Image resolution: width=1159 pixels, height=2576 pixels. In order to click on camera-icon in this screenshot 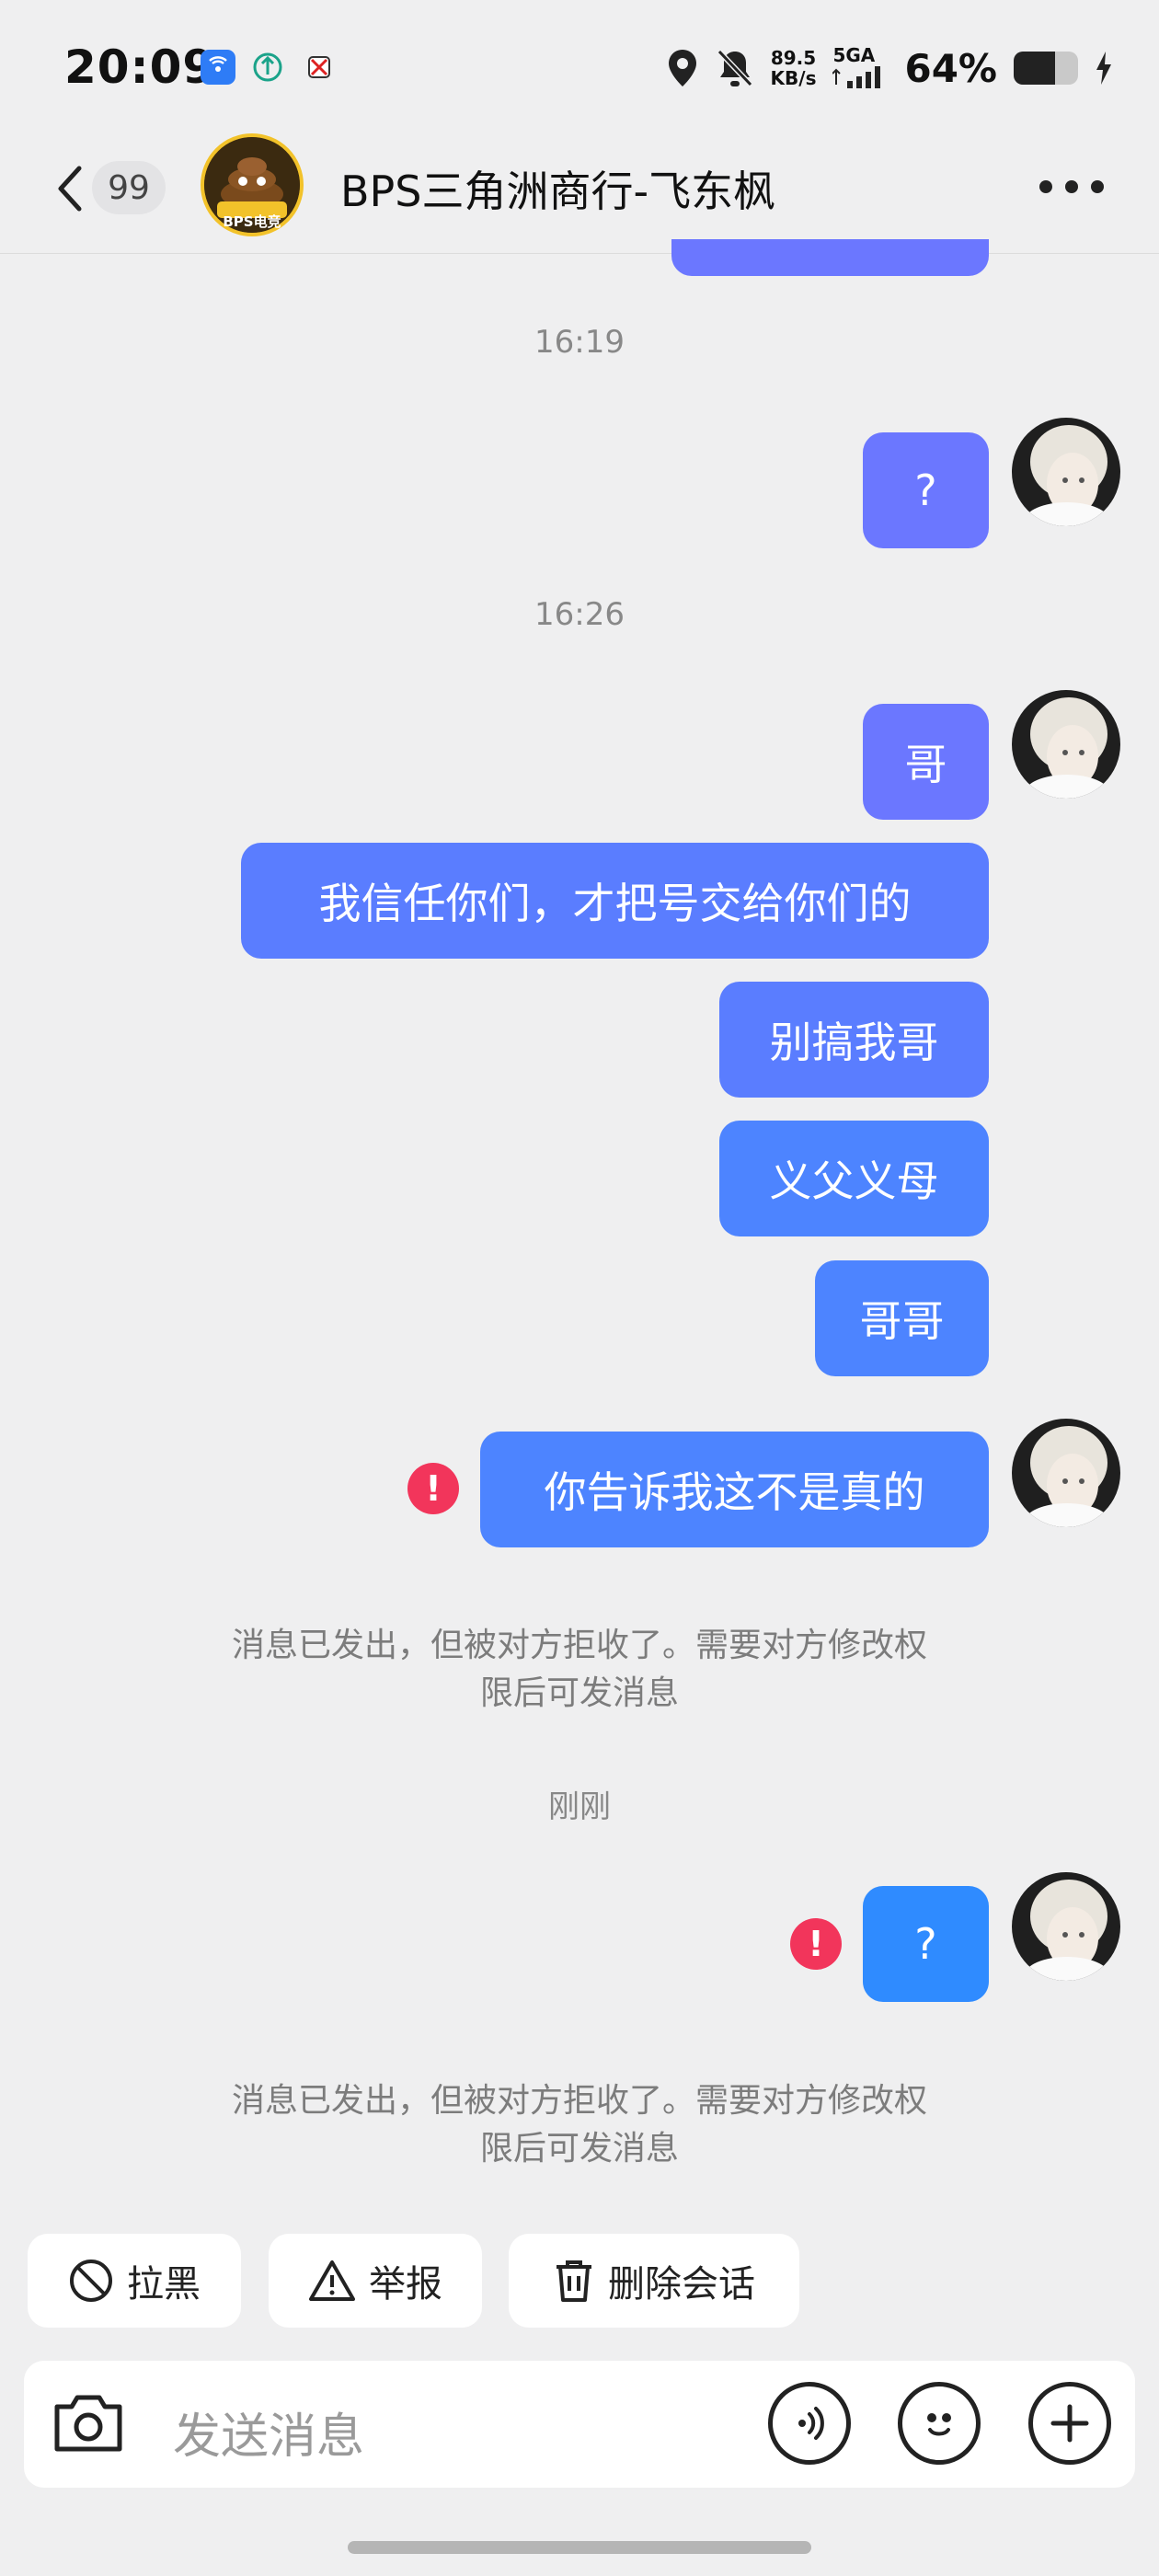, I will do `click(88, 2423)`.